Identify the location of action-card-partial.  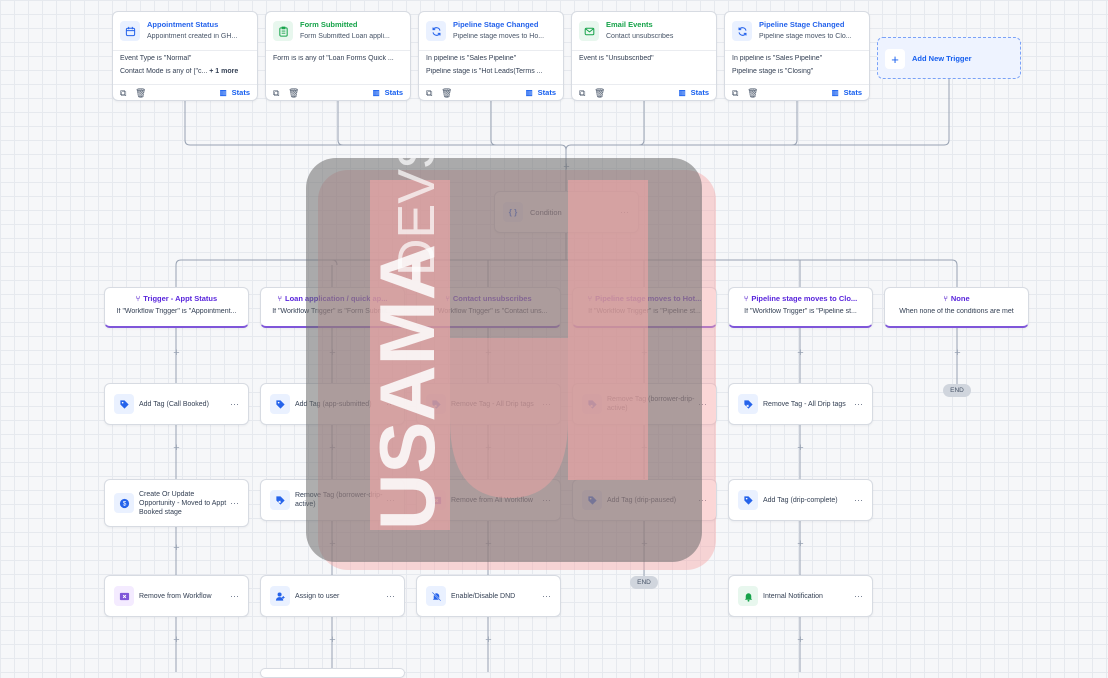
(332, 673).